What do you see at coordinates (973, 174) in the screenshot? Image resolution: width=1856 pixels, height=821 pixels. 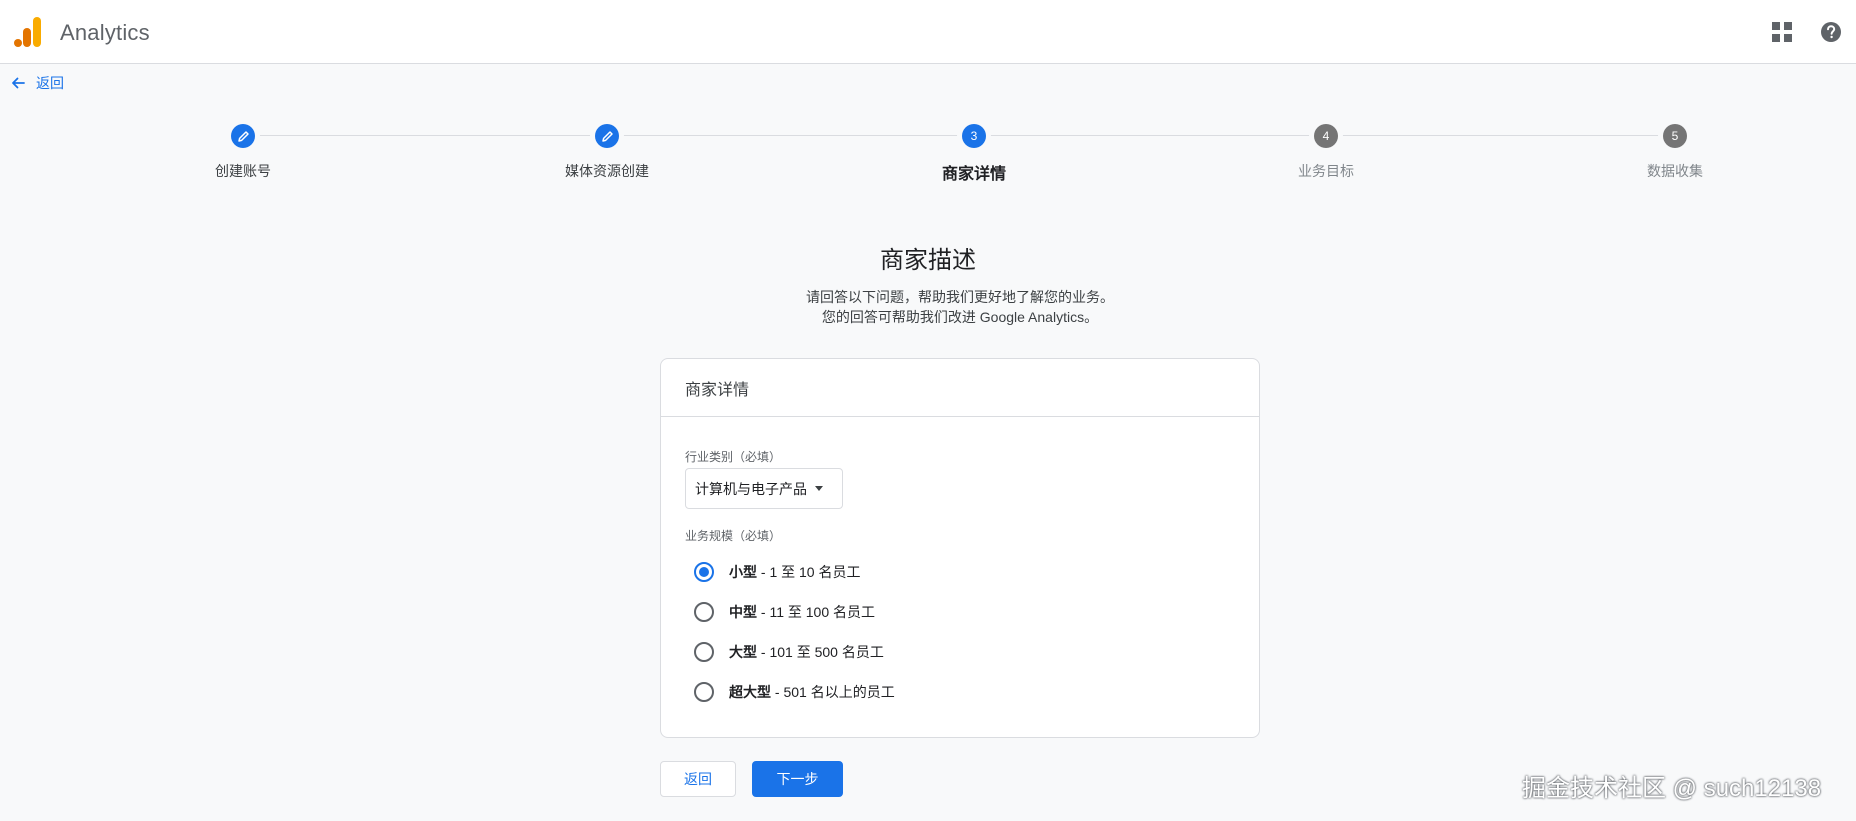 I see `step-3-label: 商家详情` at bounding box center [973, 174].